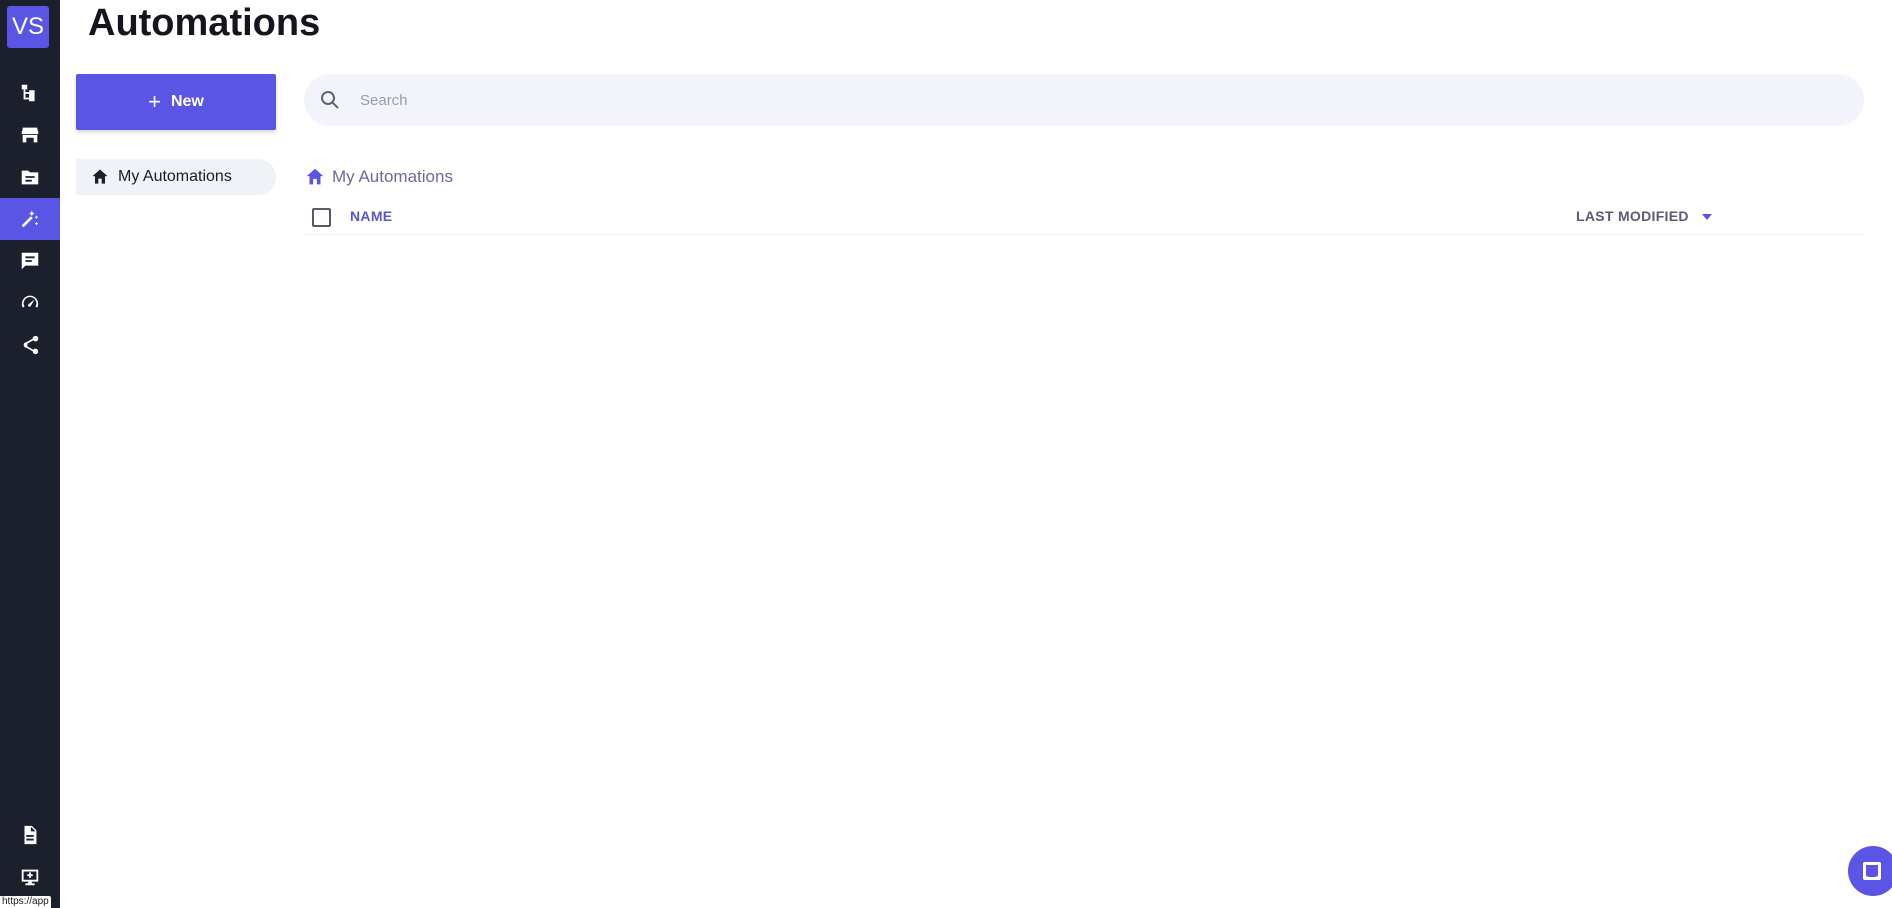 This screenshot has height=908, width=1892. I want to click on new-button: + New, so click(176, 102).